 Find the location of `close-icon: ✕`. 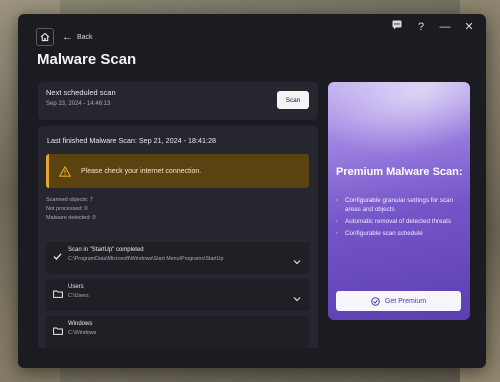

close-icon: ✕ is located at coordinates (469, 26).